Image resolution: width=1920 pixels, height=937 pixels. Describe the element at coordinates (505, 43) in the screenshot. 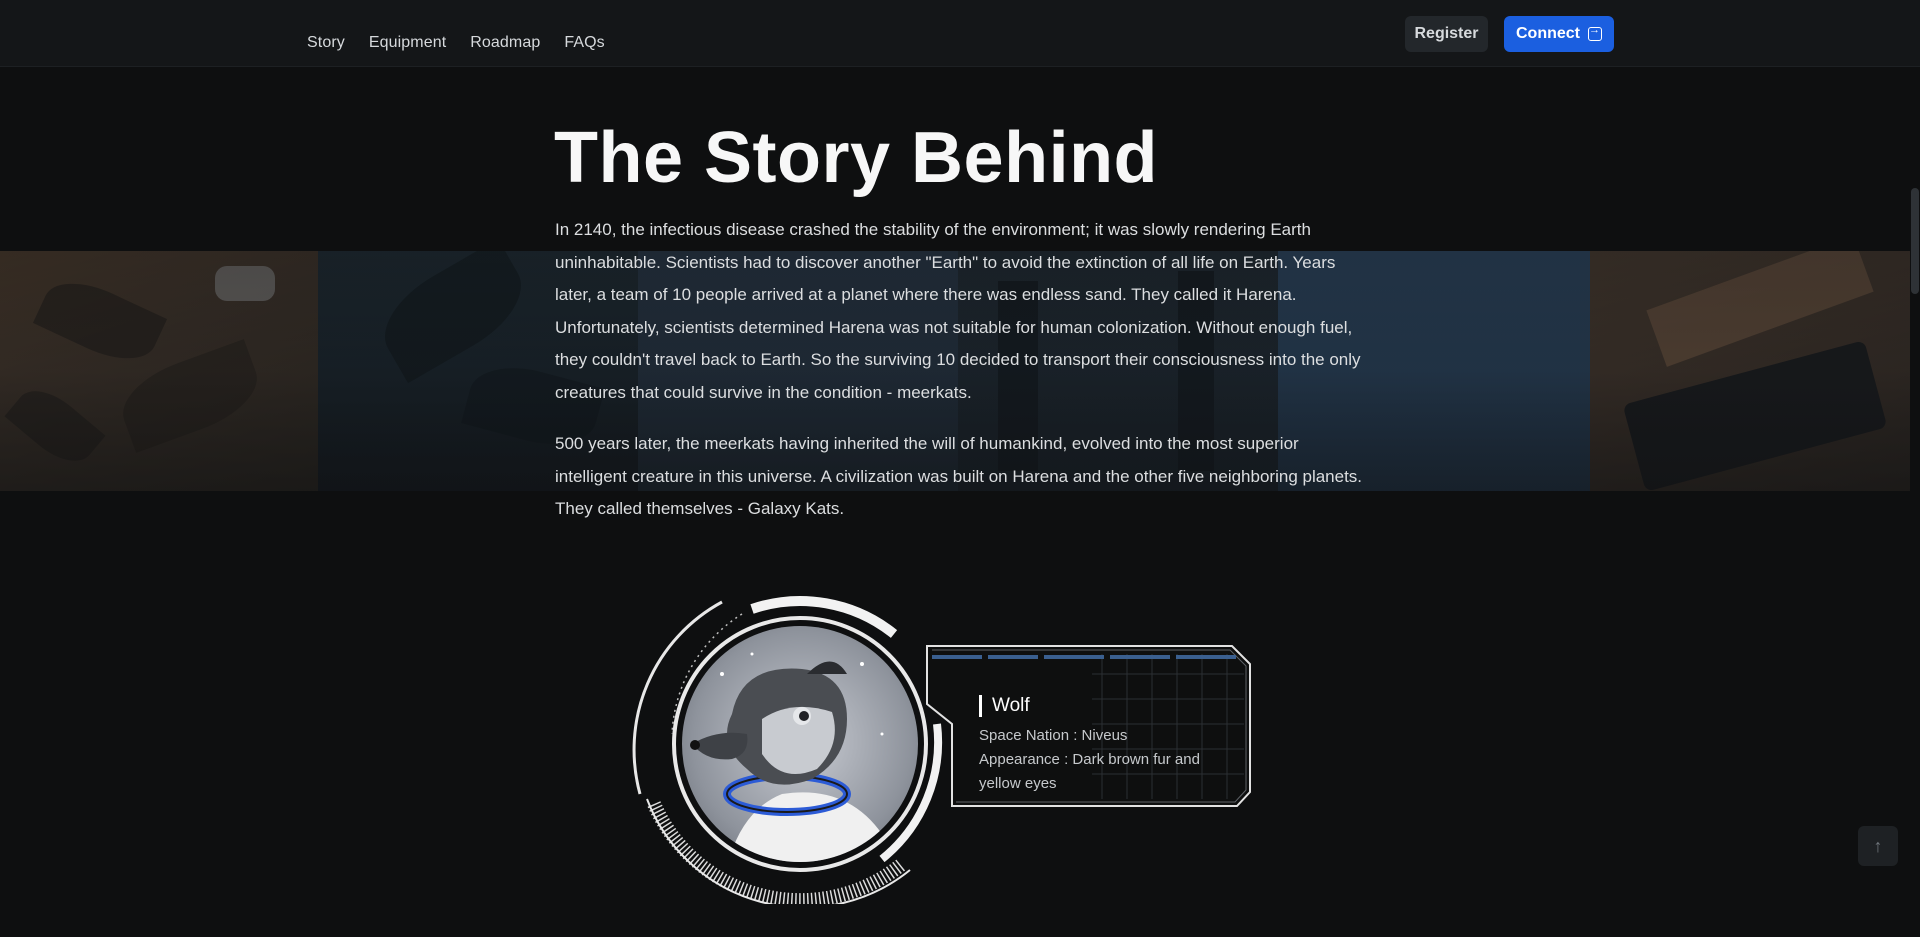

I see `nav-link-roadmap: Roadmap` at that location.